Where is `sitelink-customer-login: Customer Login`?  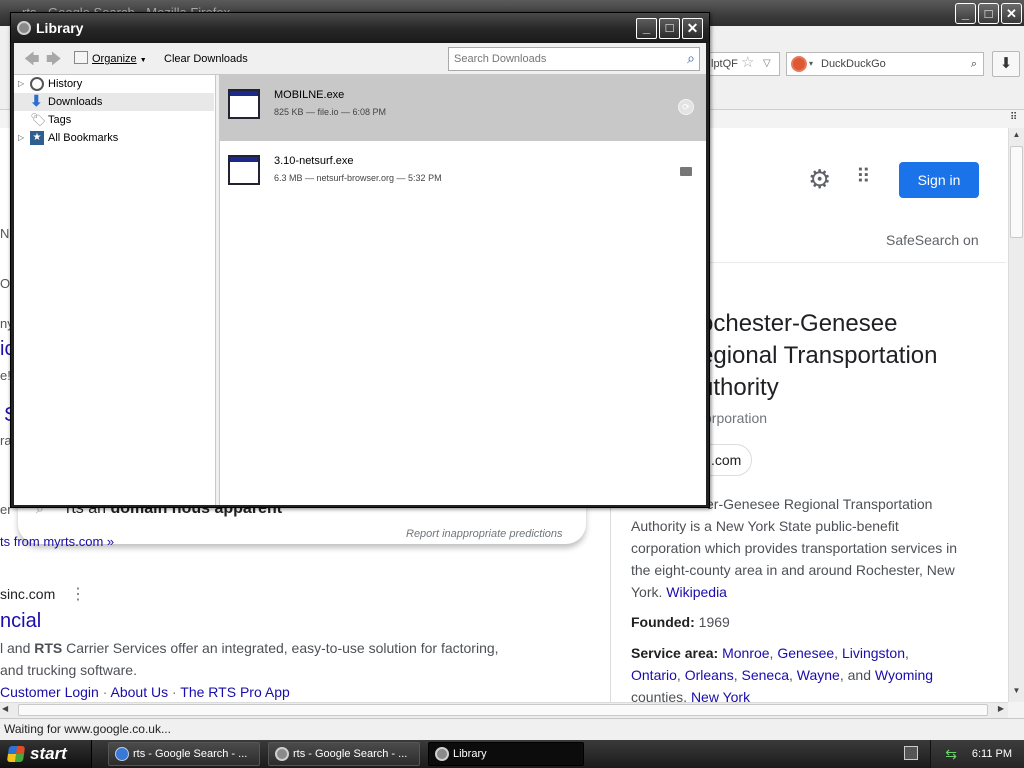 sitelink-customer-login: Customer Login is located at coordinates (49, 692).